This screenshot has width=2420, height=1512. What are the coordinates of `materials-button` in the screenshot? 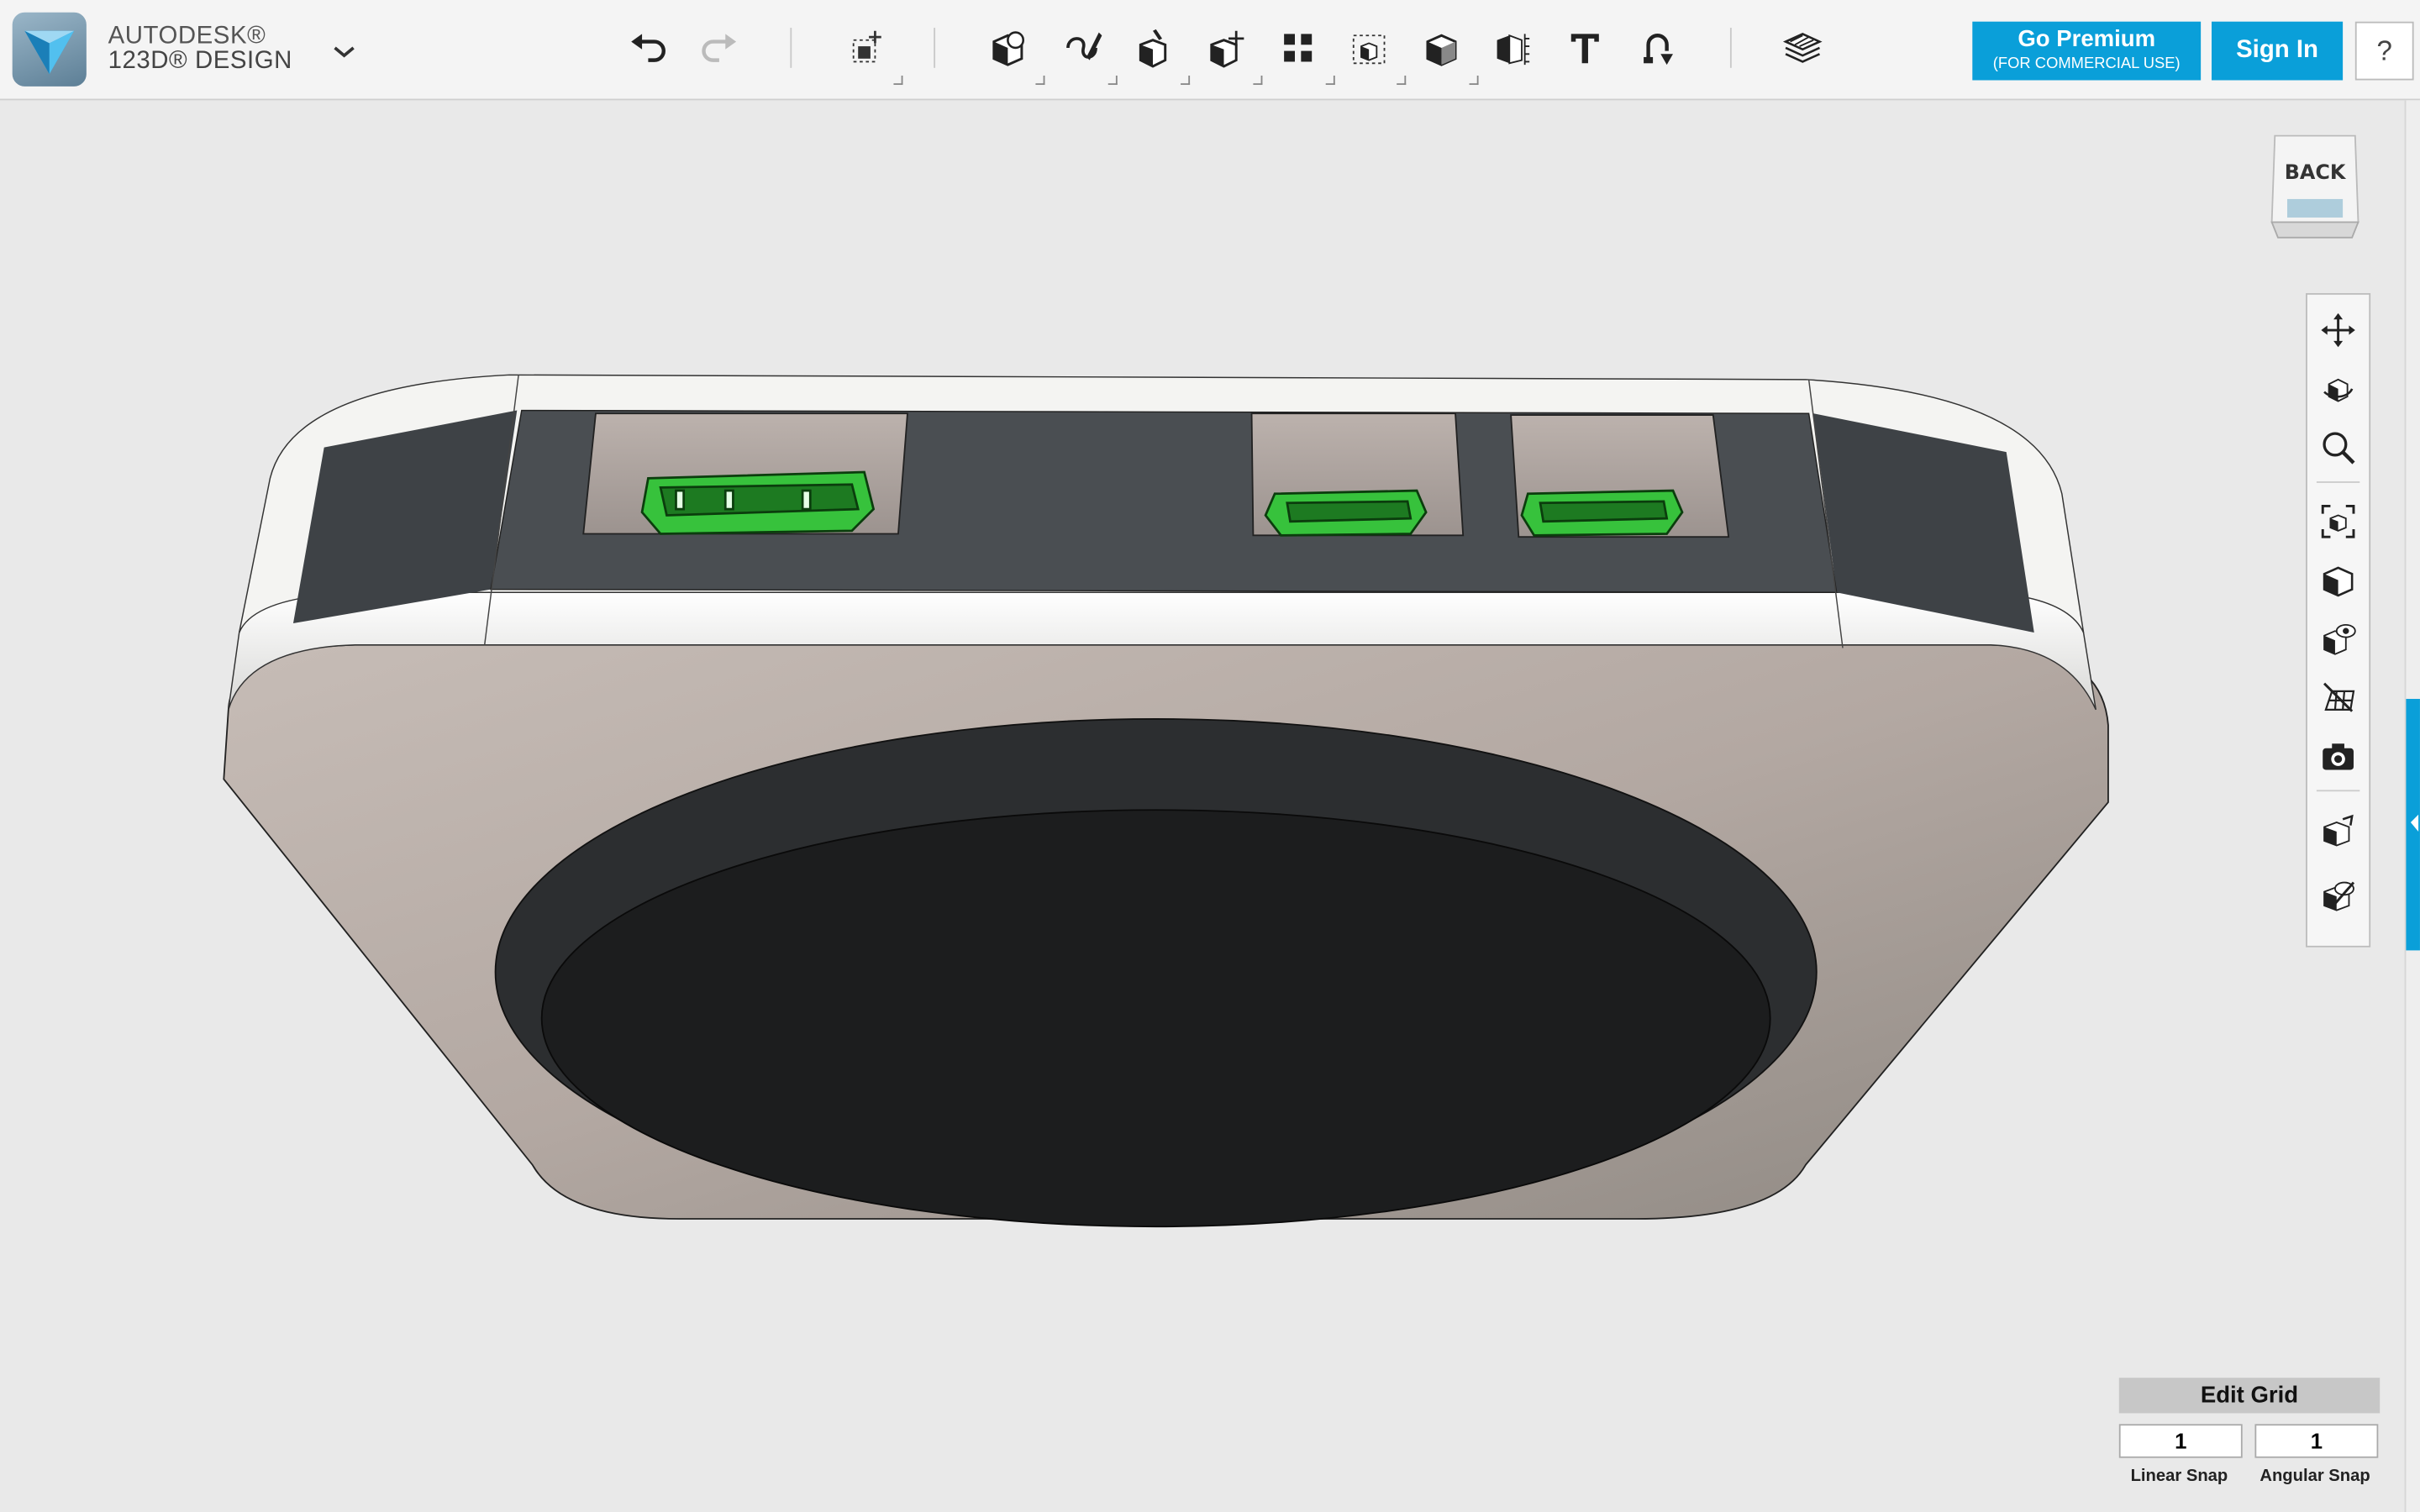 It's located at (1802, 48).